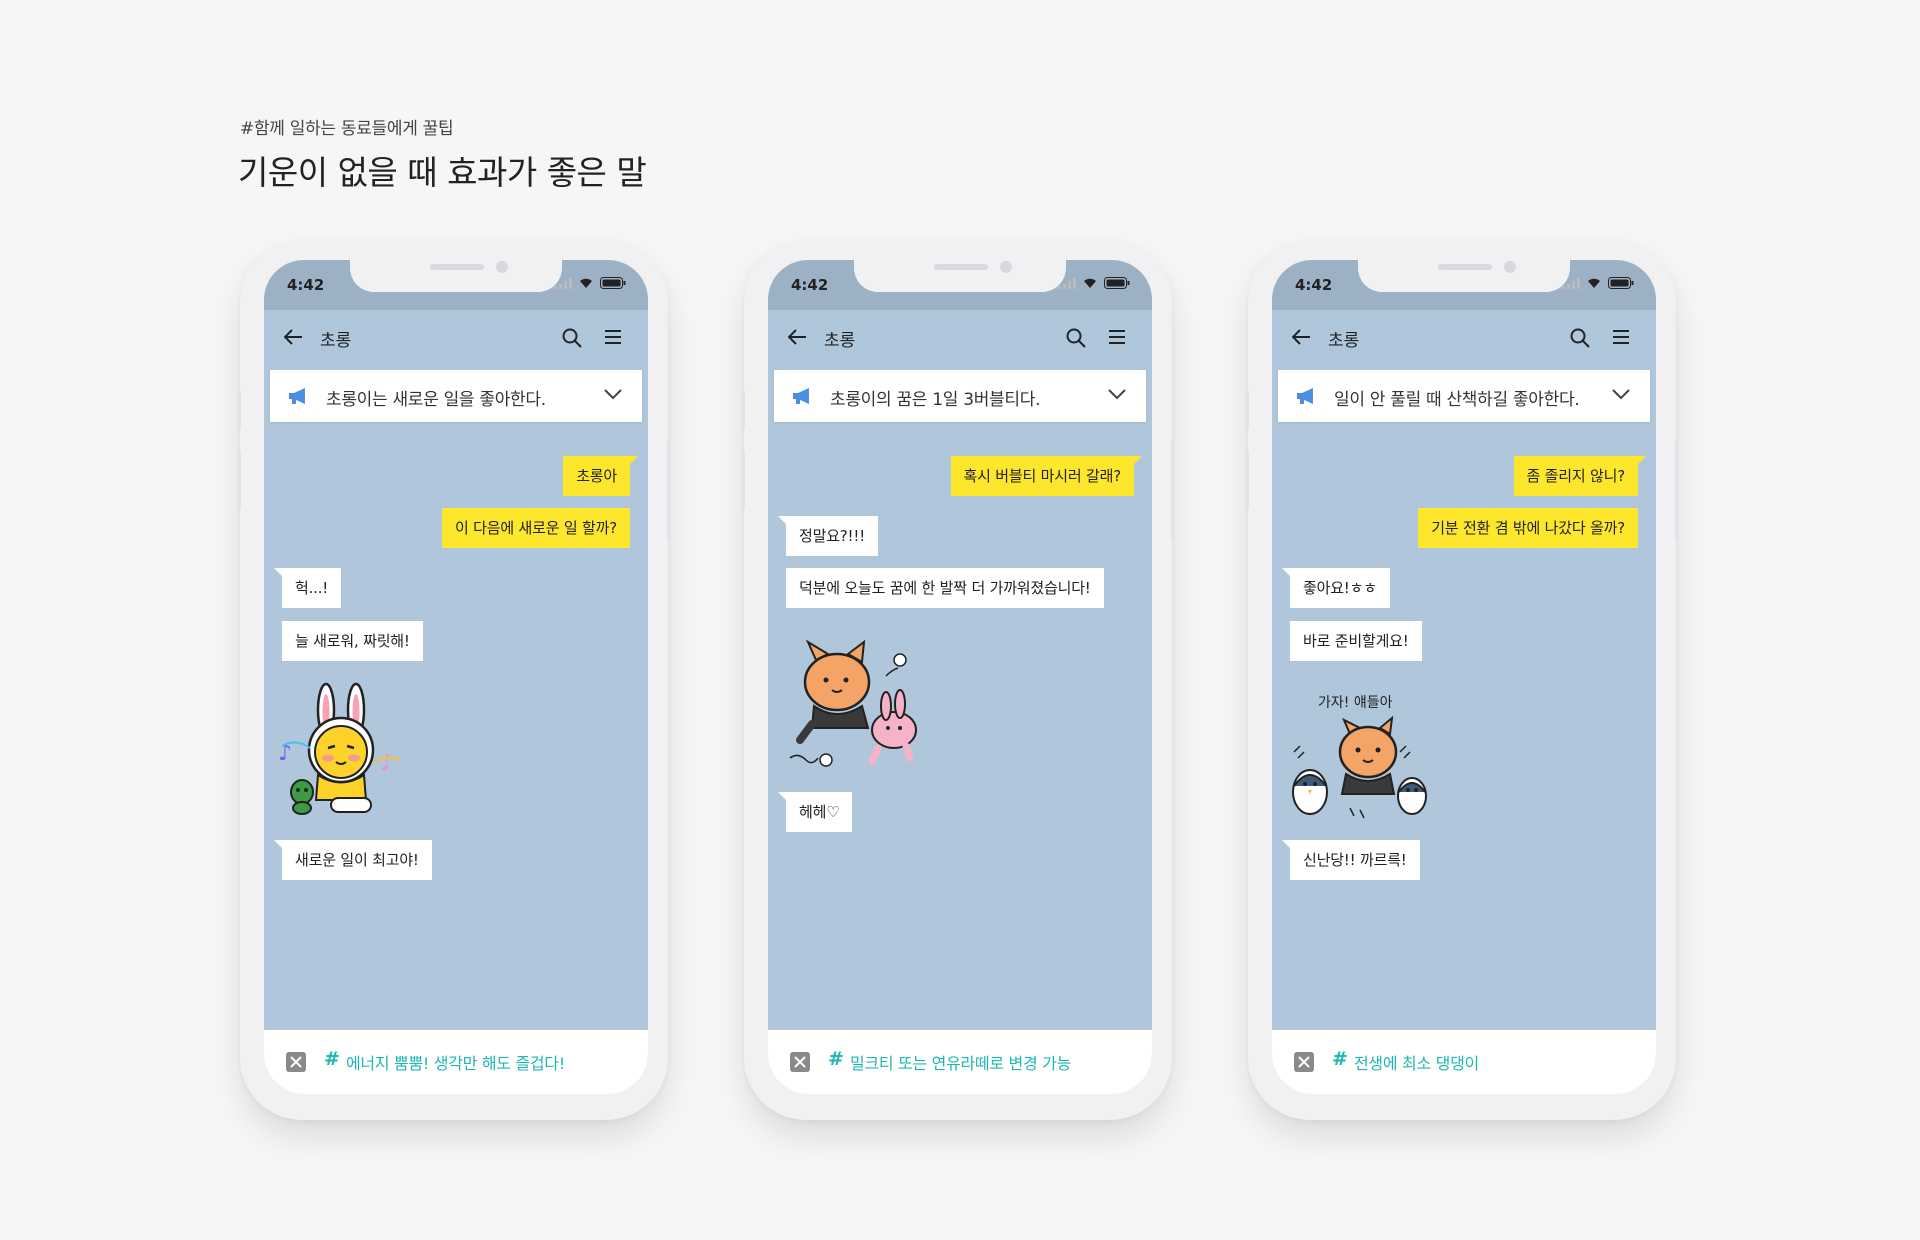 Image resolution: width=1920 pixels, height=1240 pixels. What do you see at coordinates (1336, 588) in the screenshot?
I see `their-message: 좋아요!ㅎㅎ` at bounding box center [1336, 588].